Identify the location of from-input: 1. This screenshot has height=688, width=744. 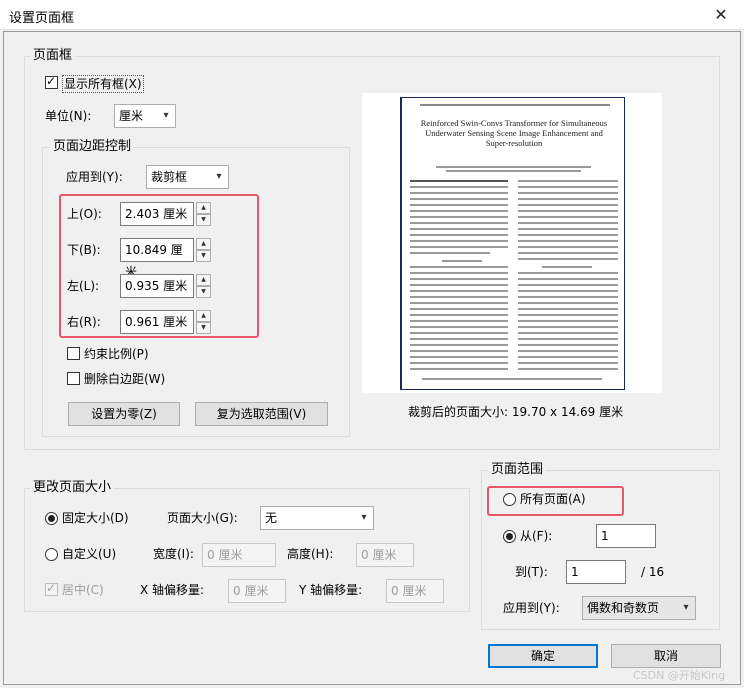
(626, 536).